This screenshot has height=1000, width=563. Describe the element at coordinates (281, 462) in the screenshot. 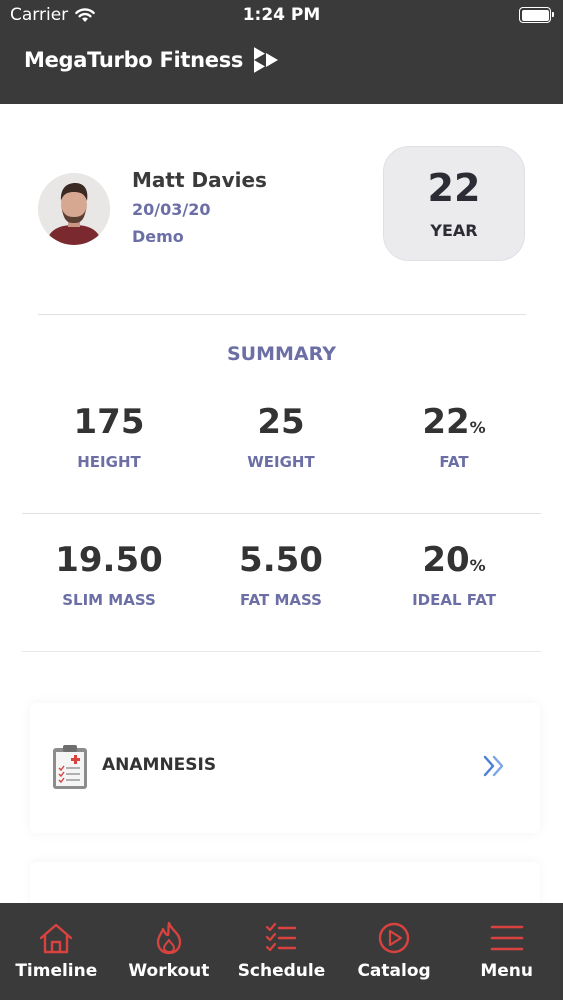

I see `metric-label: WEIGHT` at that location.